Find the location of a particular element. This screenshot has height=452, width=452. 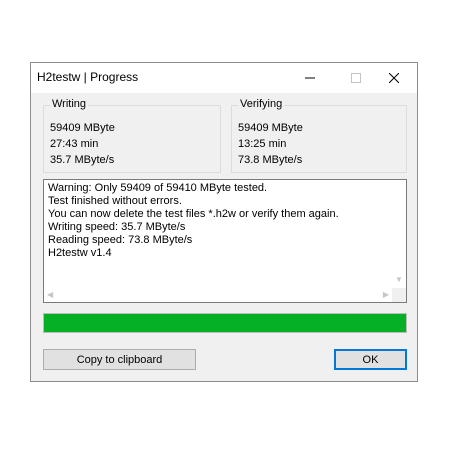

writing-time: 27:43 min is located at coordinates (74, 144).